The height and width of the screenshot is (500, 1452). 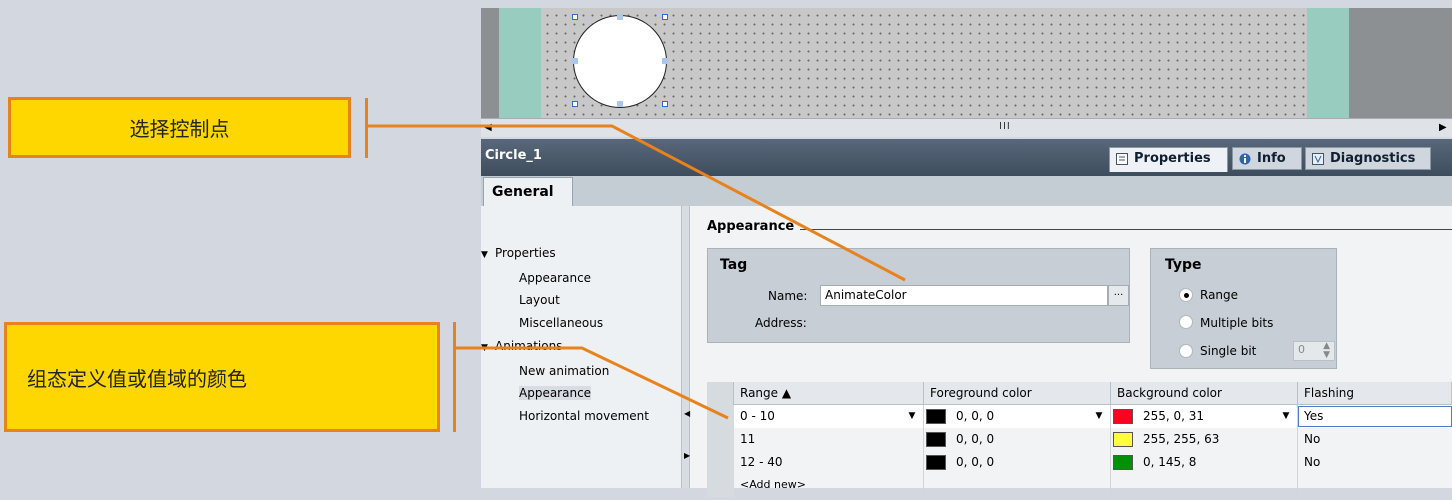 What do you see at coordinates (636, 203) in the screenshot?
I see `leader-line-control-points` at bounding box center [636, 203].